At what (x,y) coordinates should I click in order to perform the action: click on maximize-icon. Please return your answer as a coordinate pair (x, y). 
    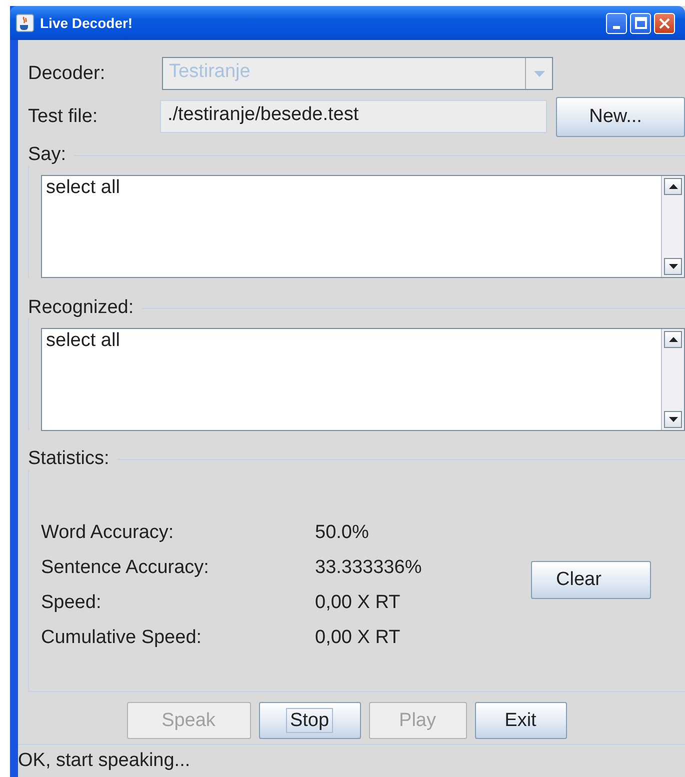
    Looking at the image, I should click on (640, 23).